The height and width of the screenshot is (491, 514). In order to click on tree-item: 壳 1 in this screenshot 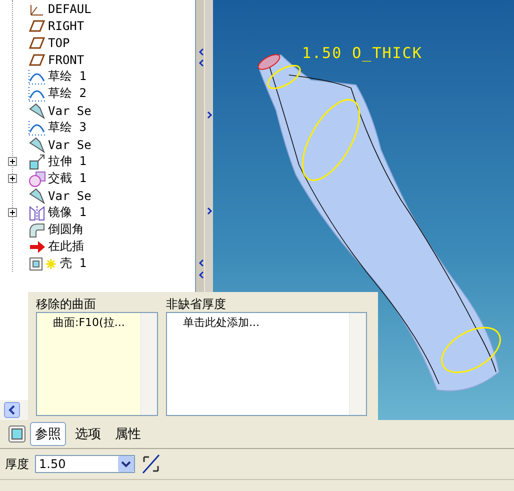, I will do `click(73, 263)`.